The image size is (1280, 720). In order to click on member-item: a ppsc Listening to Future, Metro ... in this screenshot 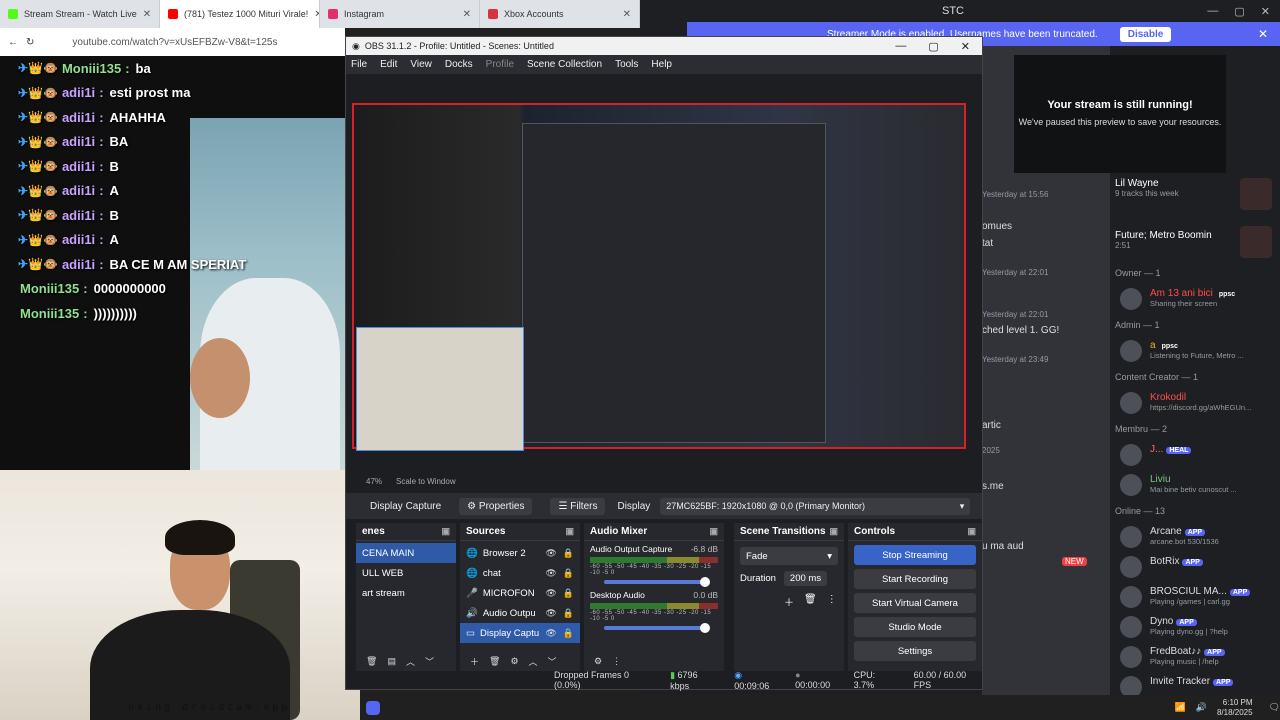, I will do `click(1195, 351)`.